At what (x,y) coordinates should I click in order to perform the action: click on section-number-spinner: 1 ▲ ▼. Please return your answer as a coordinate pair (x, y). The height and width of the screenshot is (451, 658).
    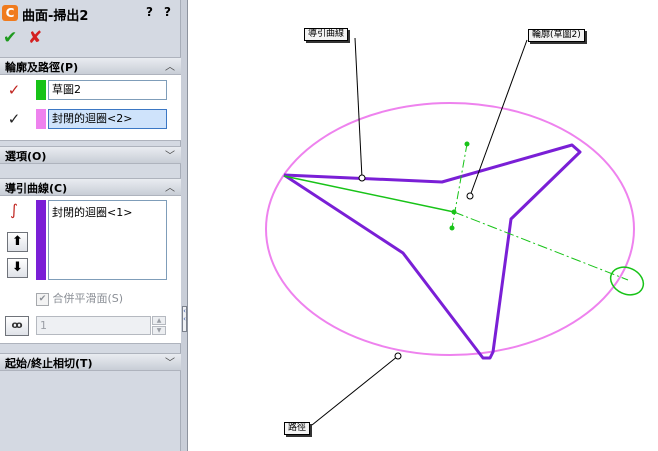
    Looking at the image, I should click on (101, 325).